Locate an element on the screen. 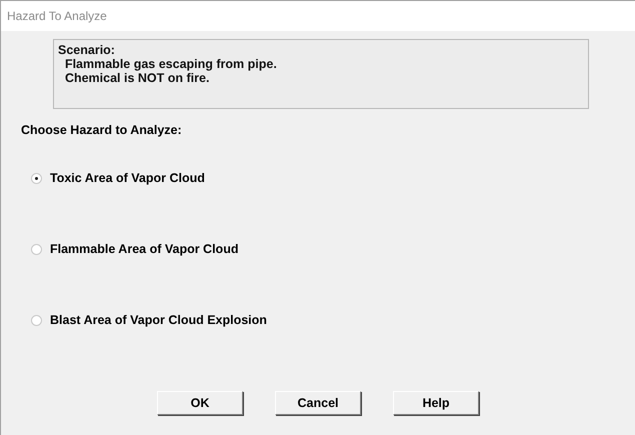  option-label: Blast Area of Vapor Cloud Explosion is located at coordinates (158, 320).